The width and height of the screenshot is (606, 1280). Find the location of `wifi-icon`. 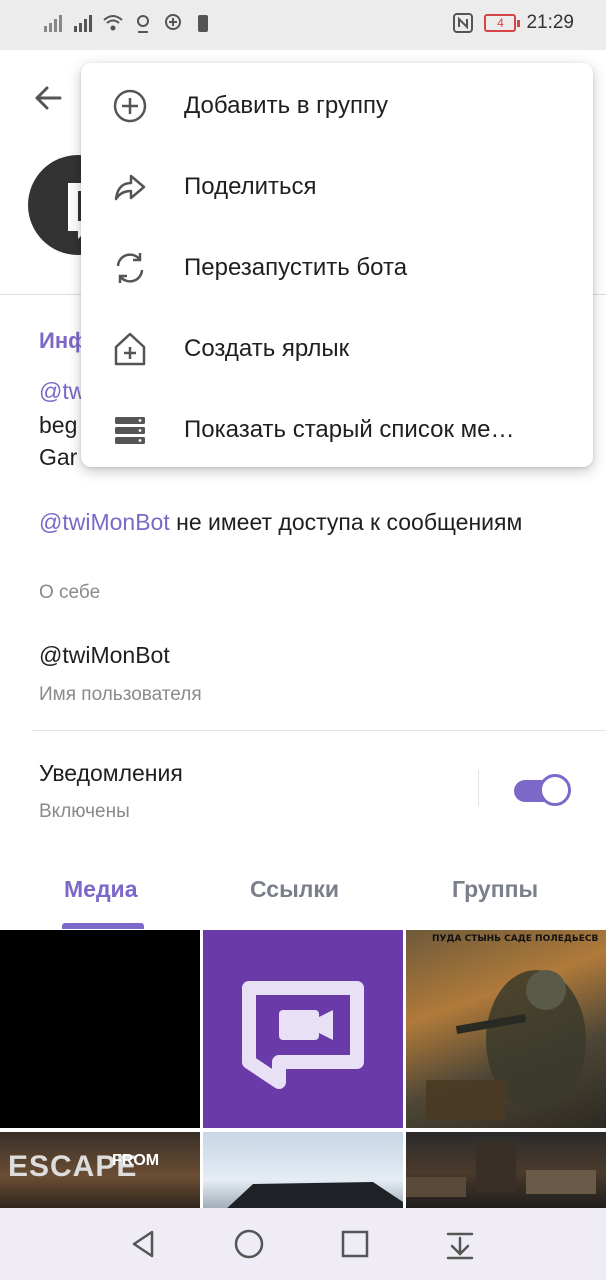

wifi-icon is located at coordinates (113, 23).